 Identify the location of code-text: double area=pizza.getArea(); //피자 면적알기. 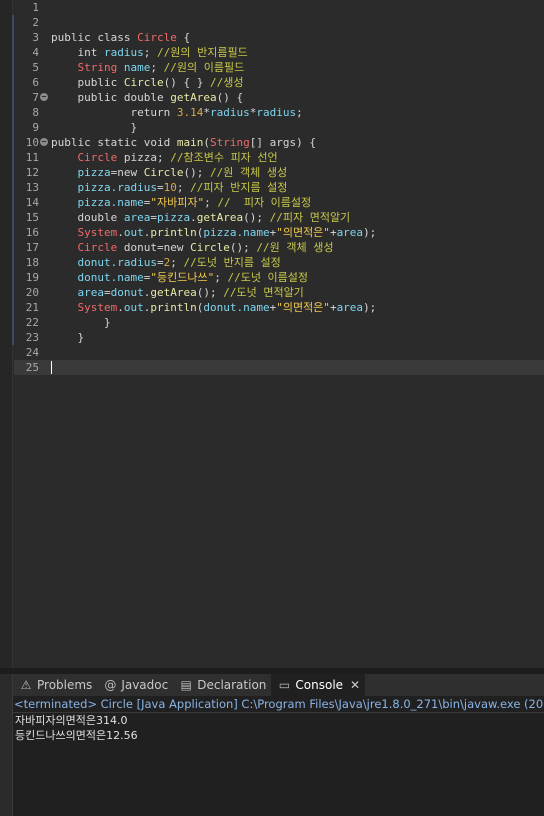
(200, 217).